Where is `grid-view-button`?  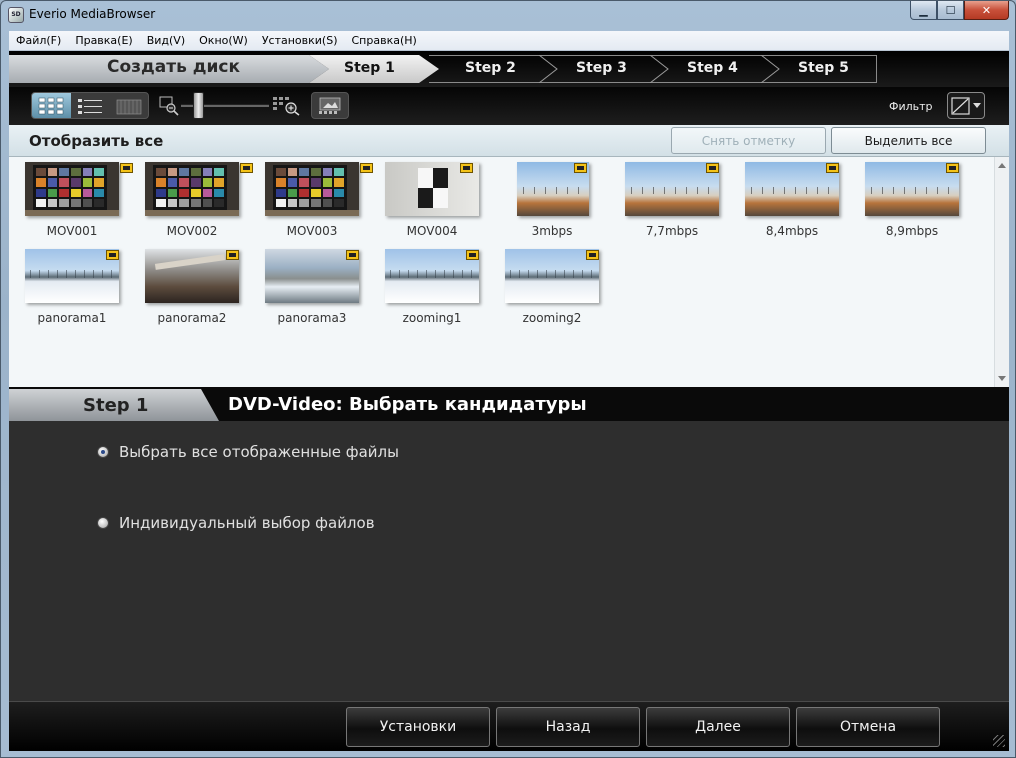
grid-view-button is located at coordinates (51, 105).